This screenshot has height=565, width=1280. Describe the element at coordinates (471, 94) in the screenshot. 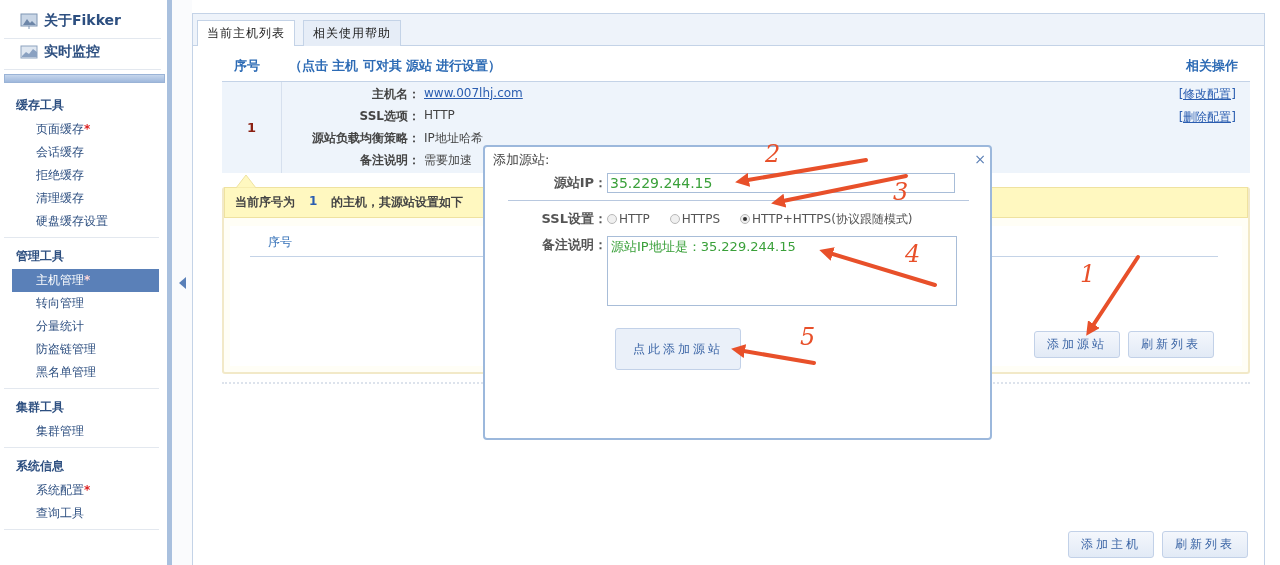

I see `host-link: www.007lhj.com` at that location.